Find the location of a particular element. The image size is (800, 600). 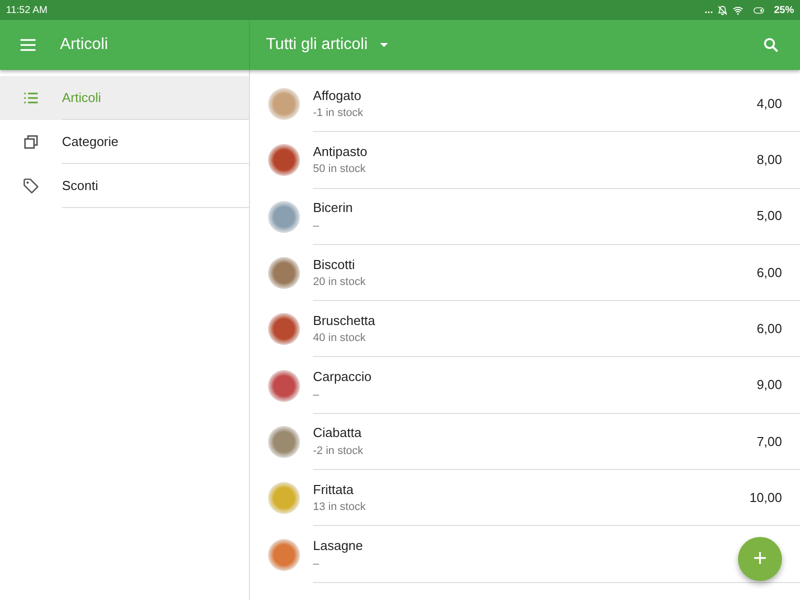

sidebar-item: Articoli is located at coordinates (124, 98).